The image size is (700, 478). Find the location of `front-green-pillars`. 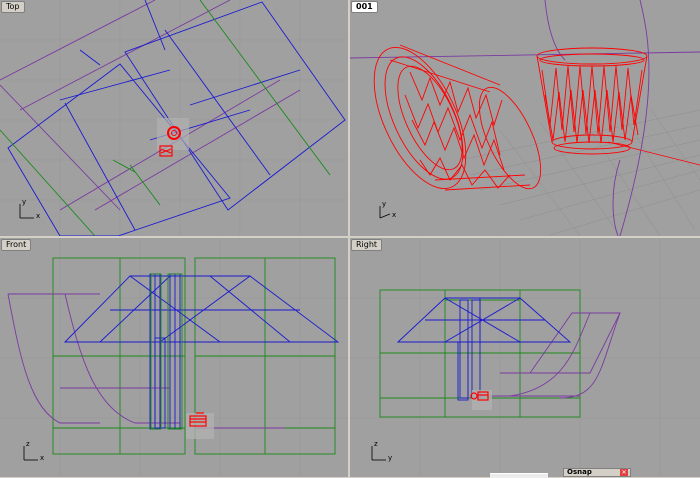

front-green-pillars is located at coordinates (166, 351).